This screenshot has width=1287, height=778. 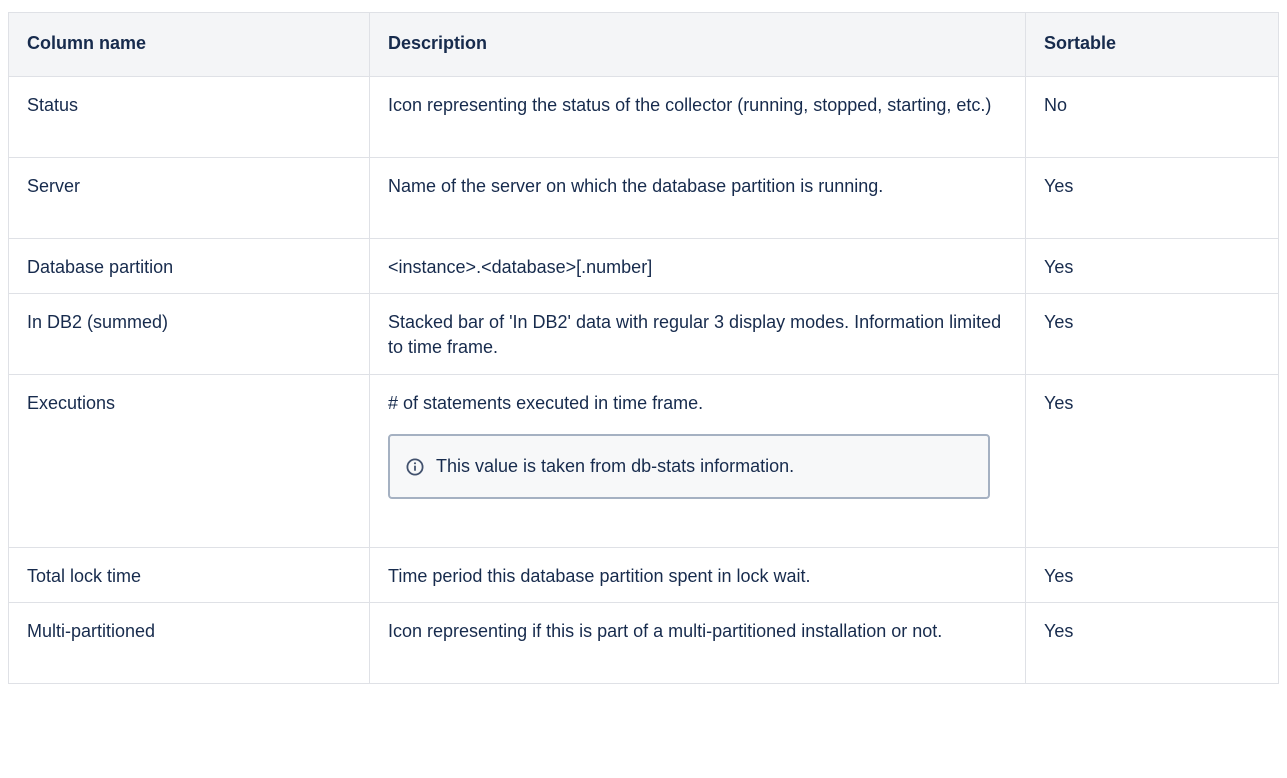 I want to click on table-header-row: Column name Description Sortable, so click(x=643, y=44).